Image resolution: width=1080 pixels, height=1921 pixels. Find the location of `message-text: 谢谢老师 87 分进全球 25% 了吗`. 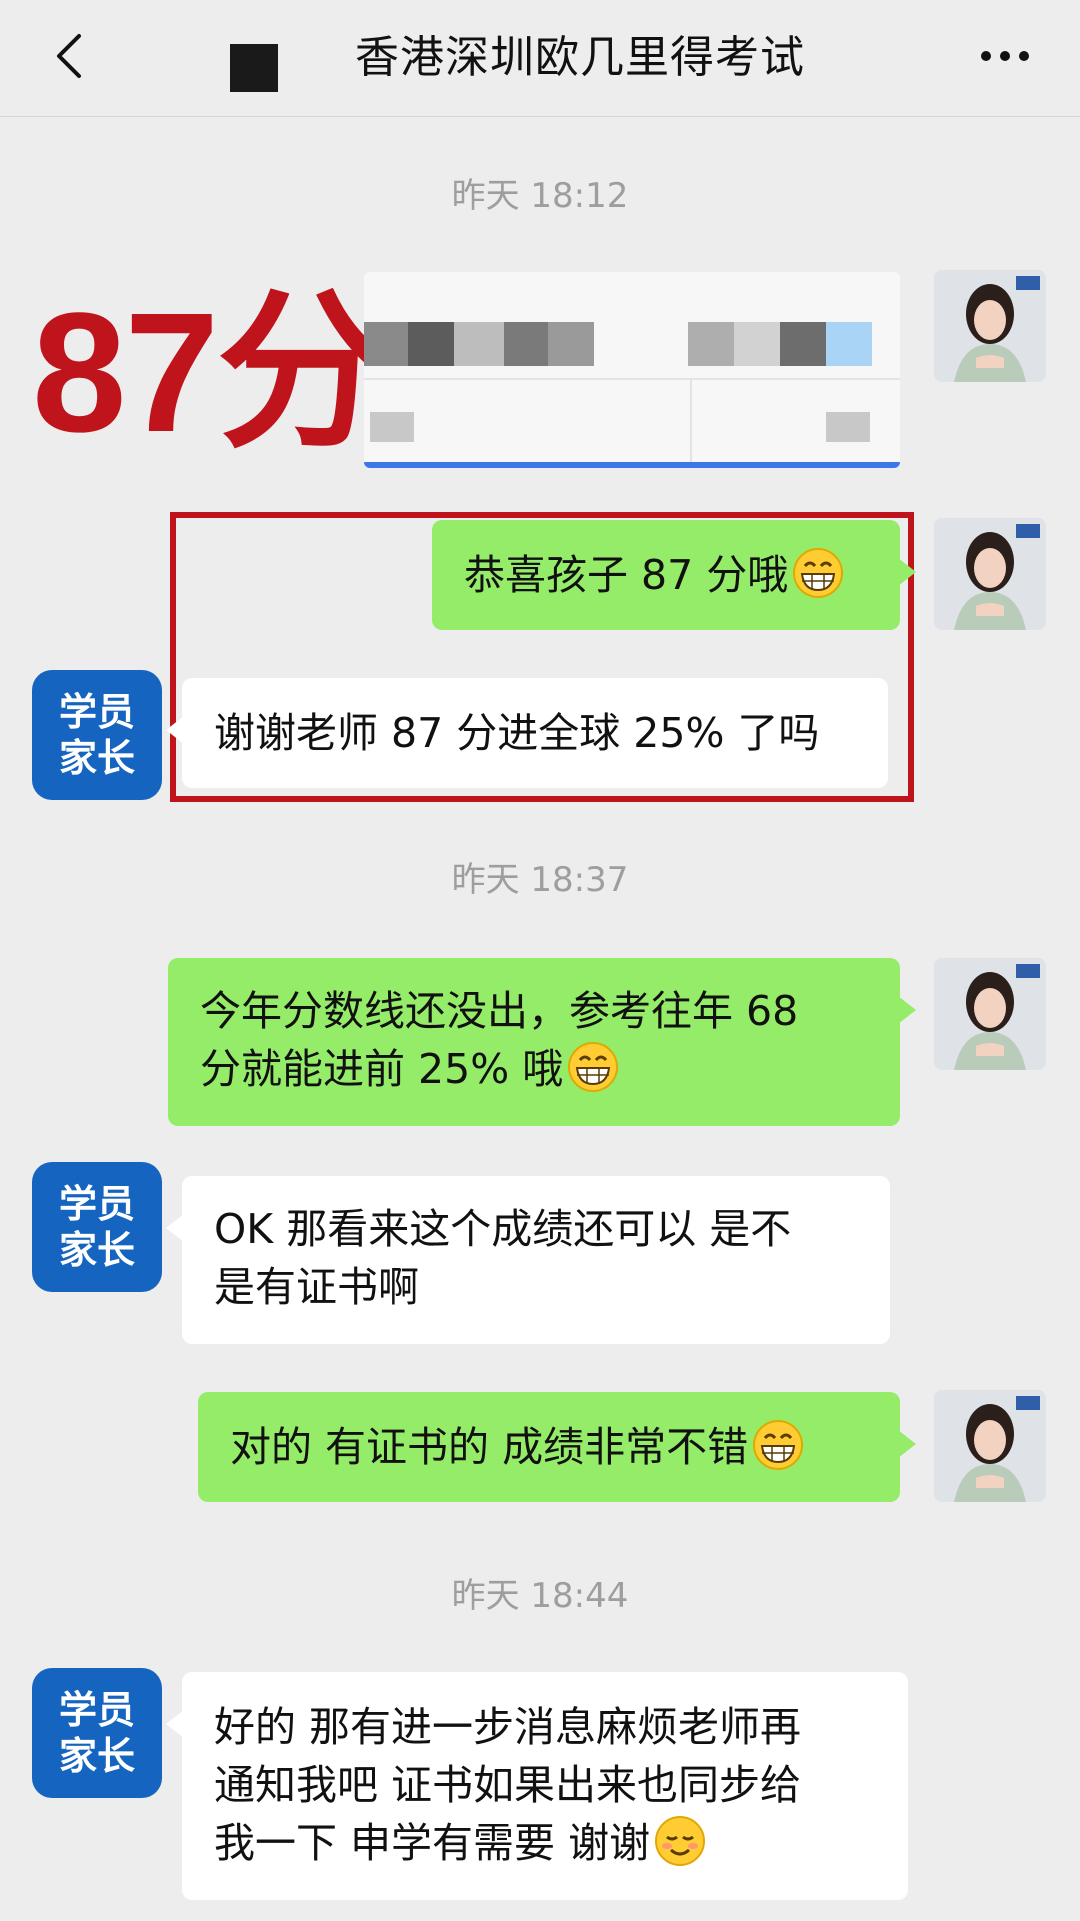

message-text: 谢谢老师 87 分进全球 25% 了吗 is located at coordinates (517, 733).